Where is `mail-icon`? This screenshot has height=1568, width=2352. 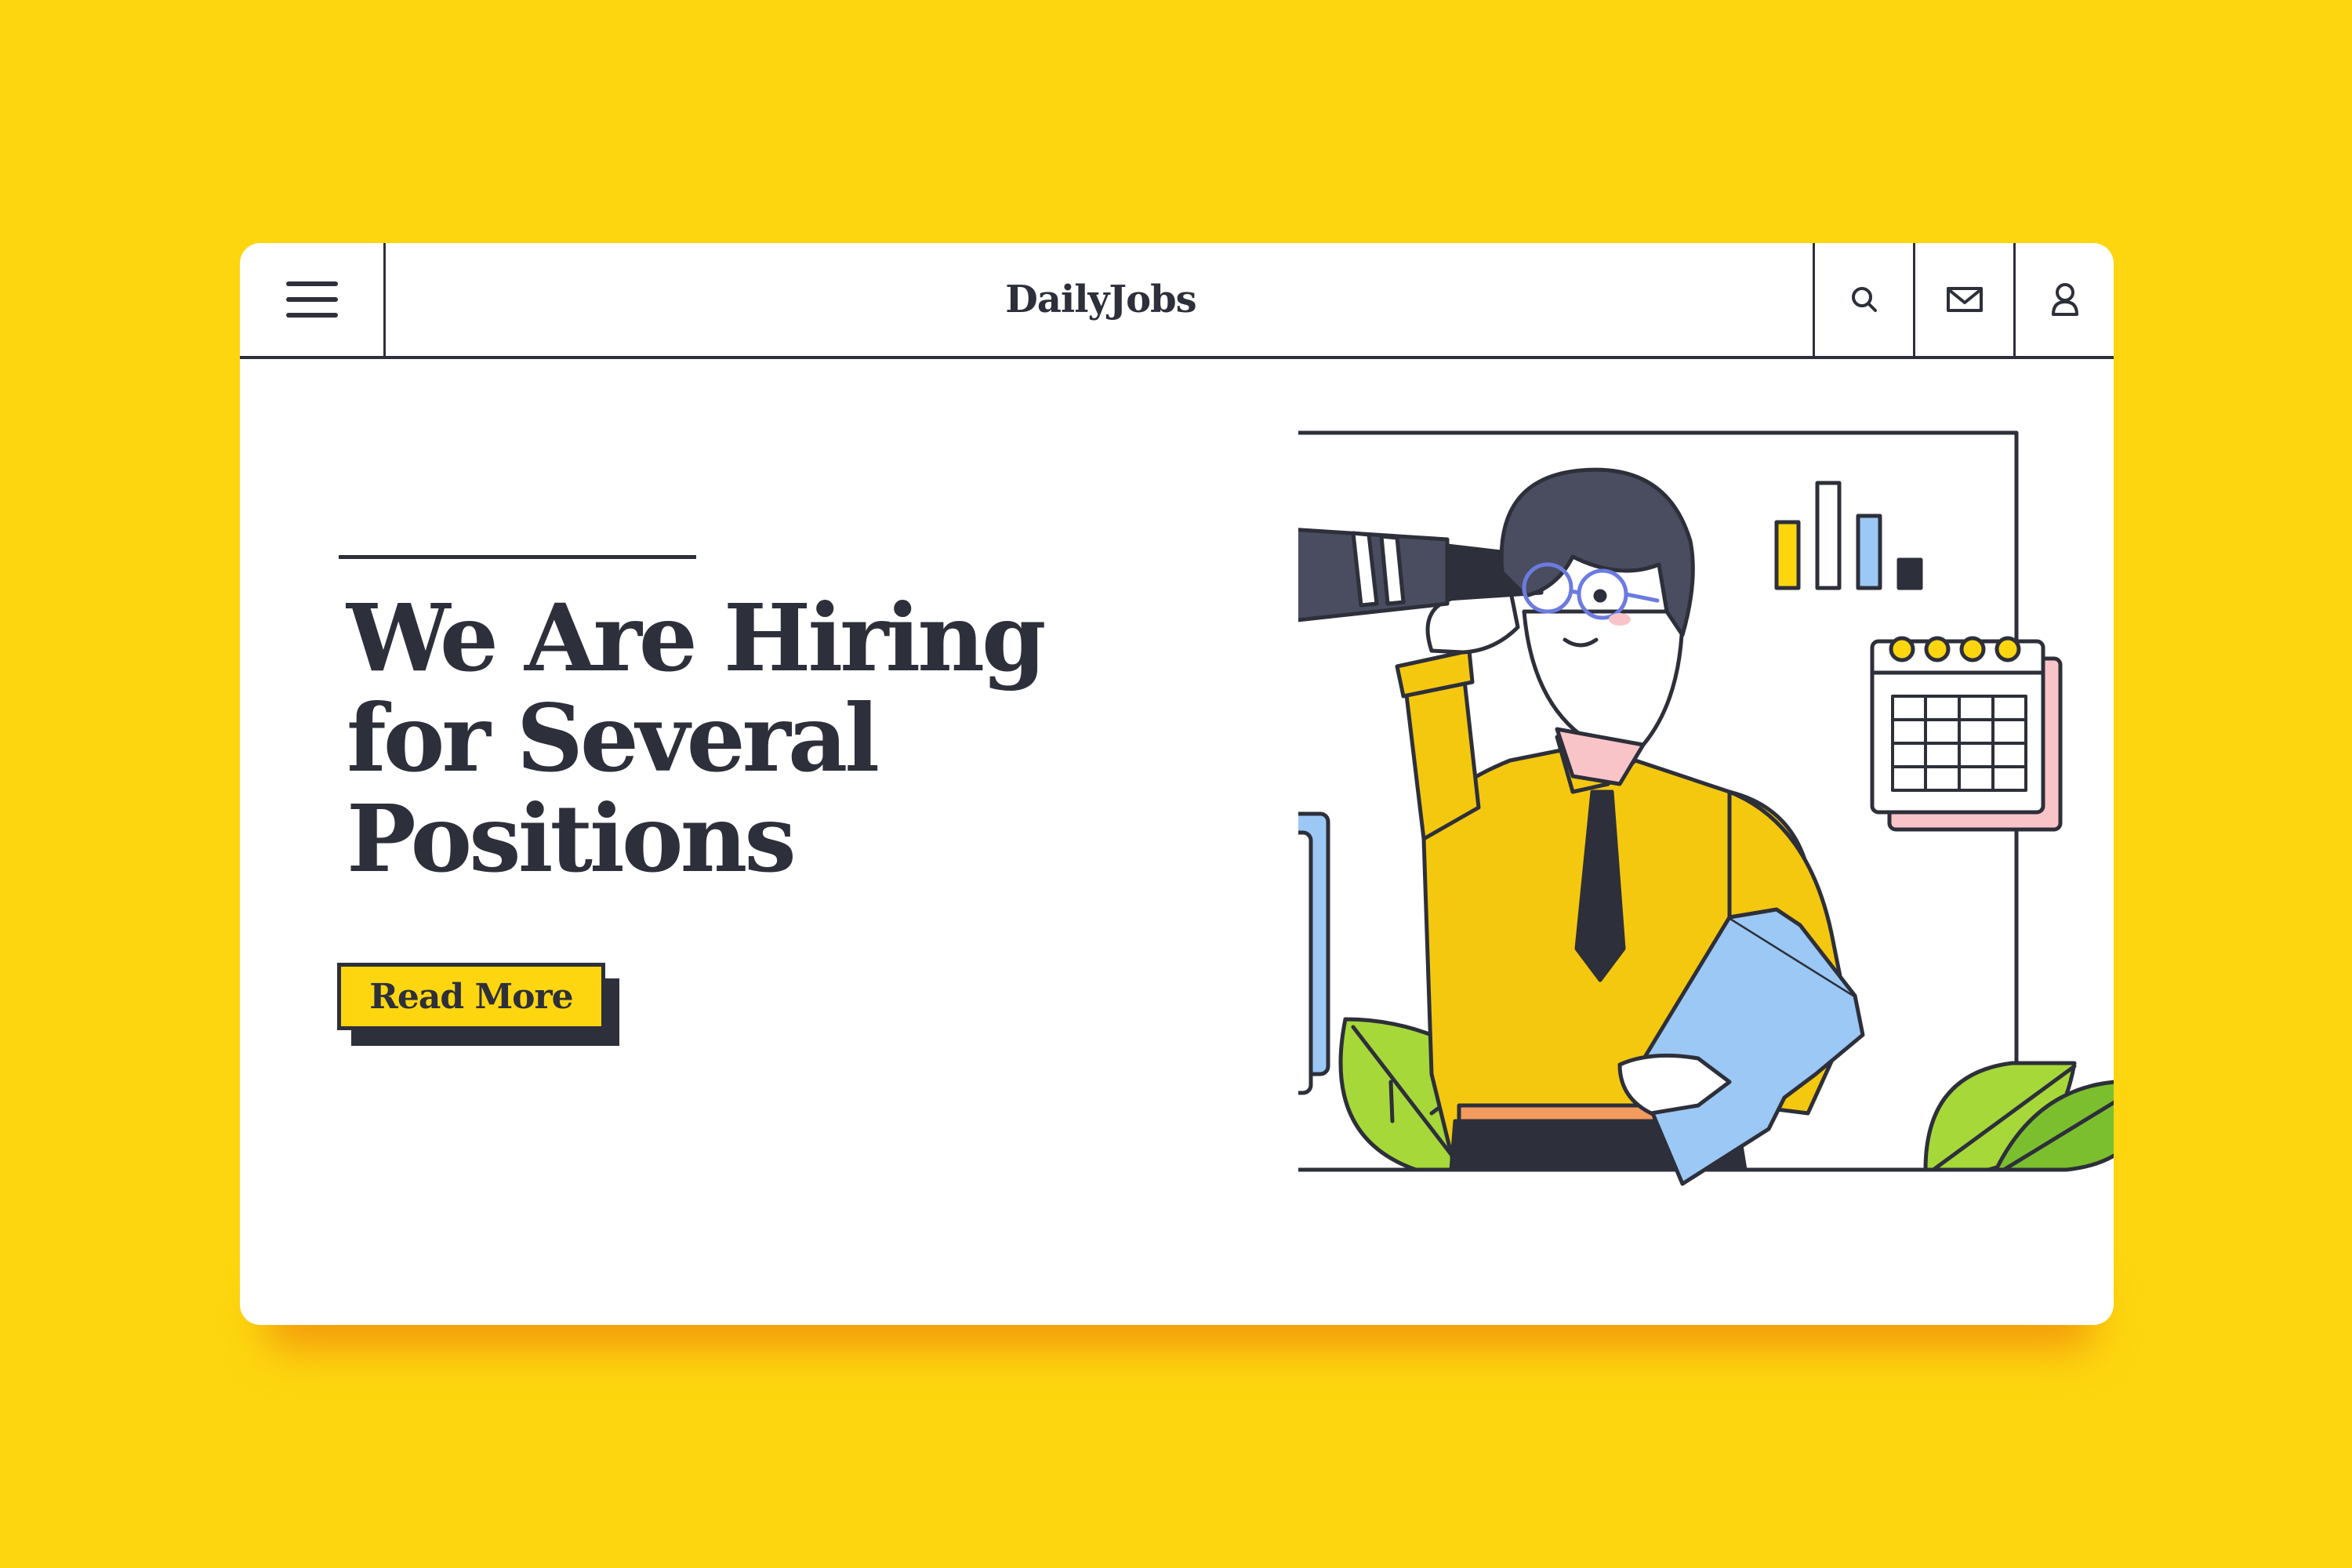 mail-icon is located at coordinates (1964, 299).